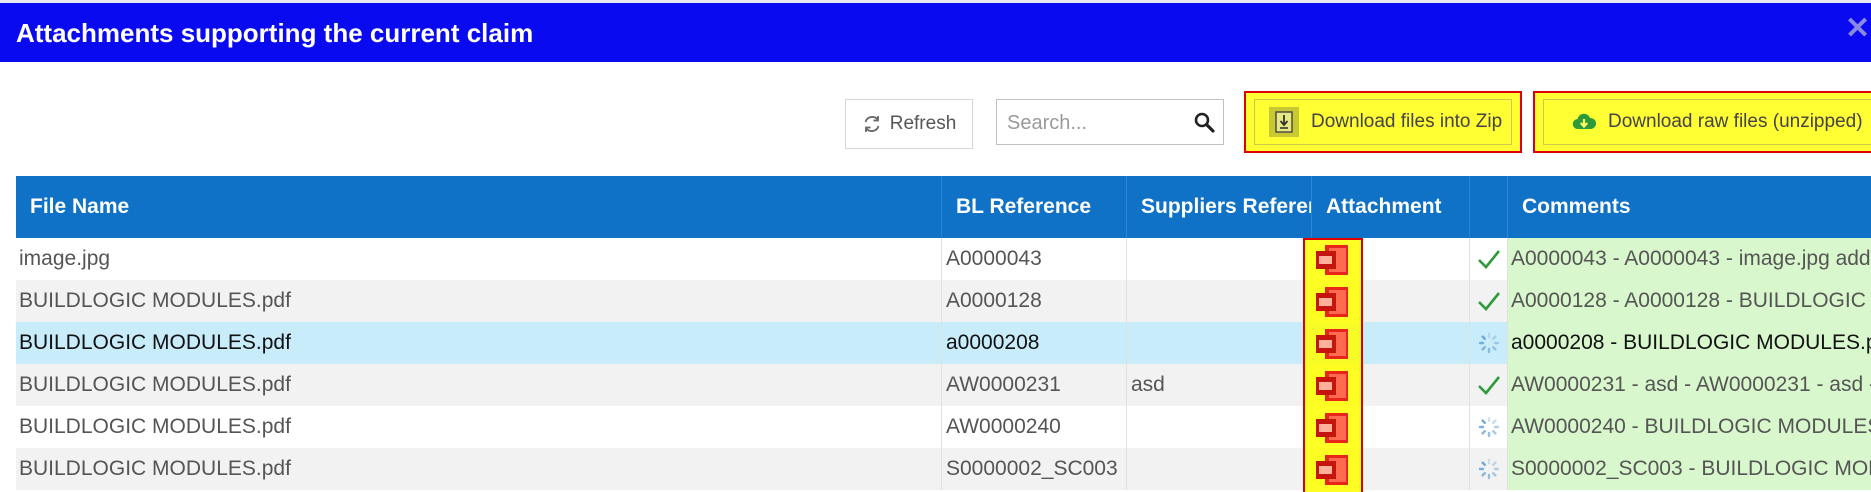  What do you see at coordinates (935, 1) in the screenshot?
I see `title-bar-top-edge` at bounding box center [935, 1].